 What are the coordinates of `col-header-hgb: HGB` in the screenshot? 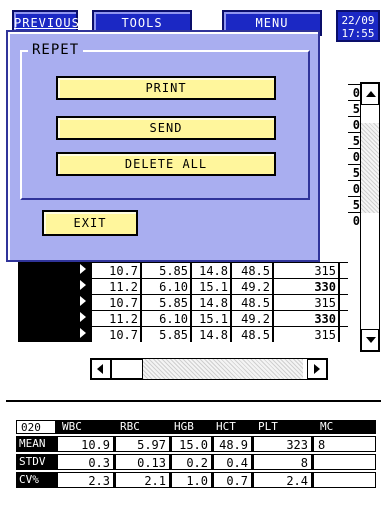 It's located at (191, 427).